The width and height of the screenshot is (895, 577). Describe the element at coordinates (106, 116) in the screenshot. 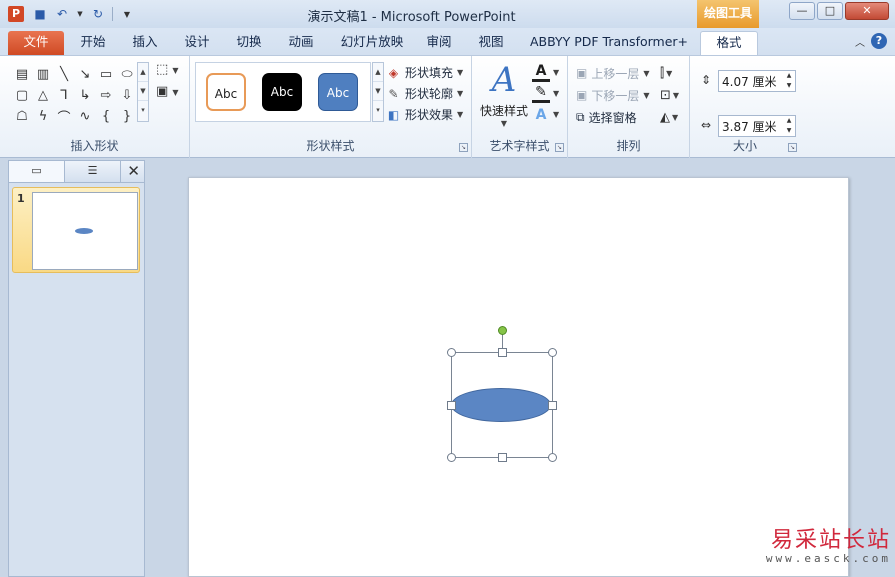

I see `left-brace-icon: {` at that location.